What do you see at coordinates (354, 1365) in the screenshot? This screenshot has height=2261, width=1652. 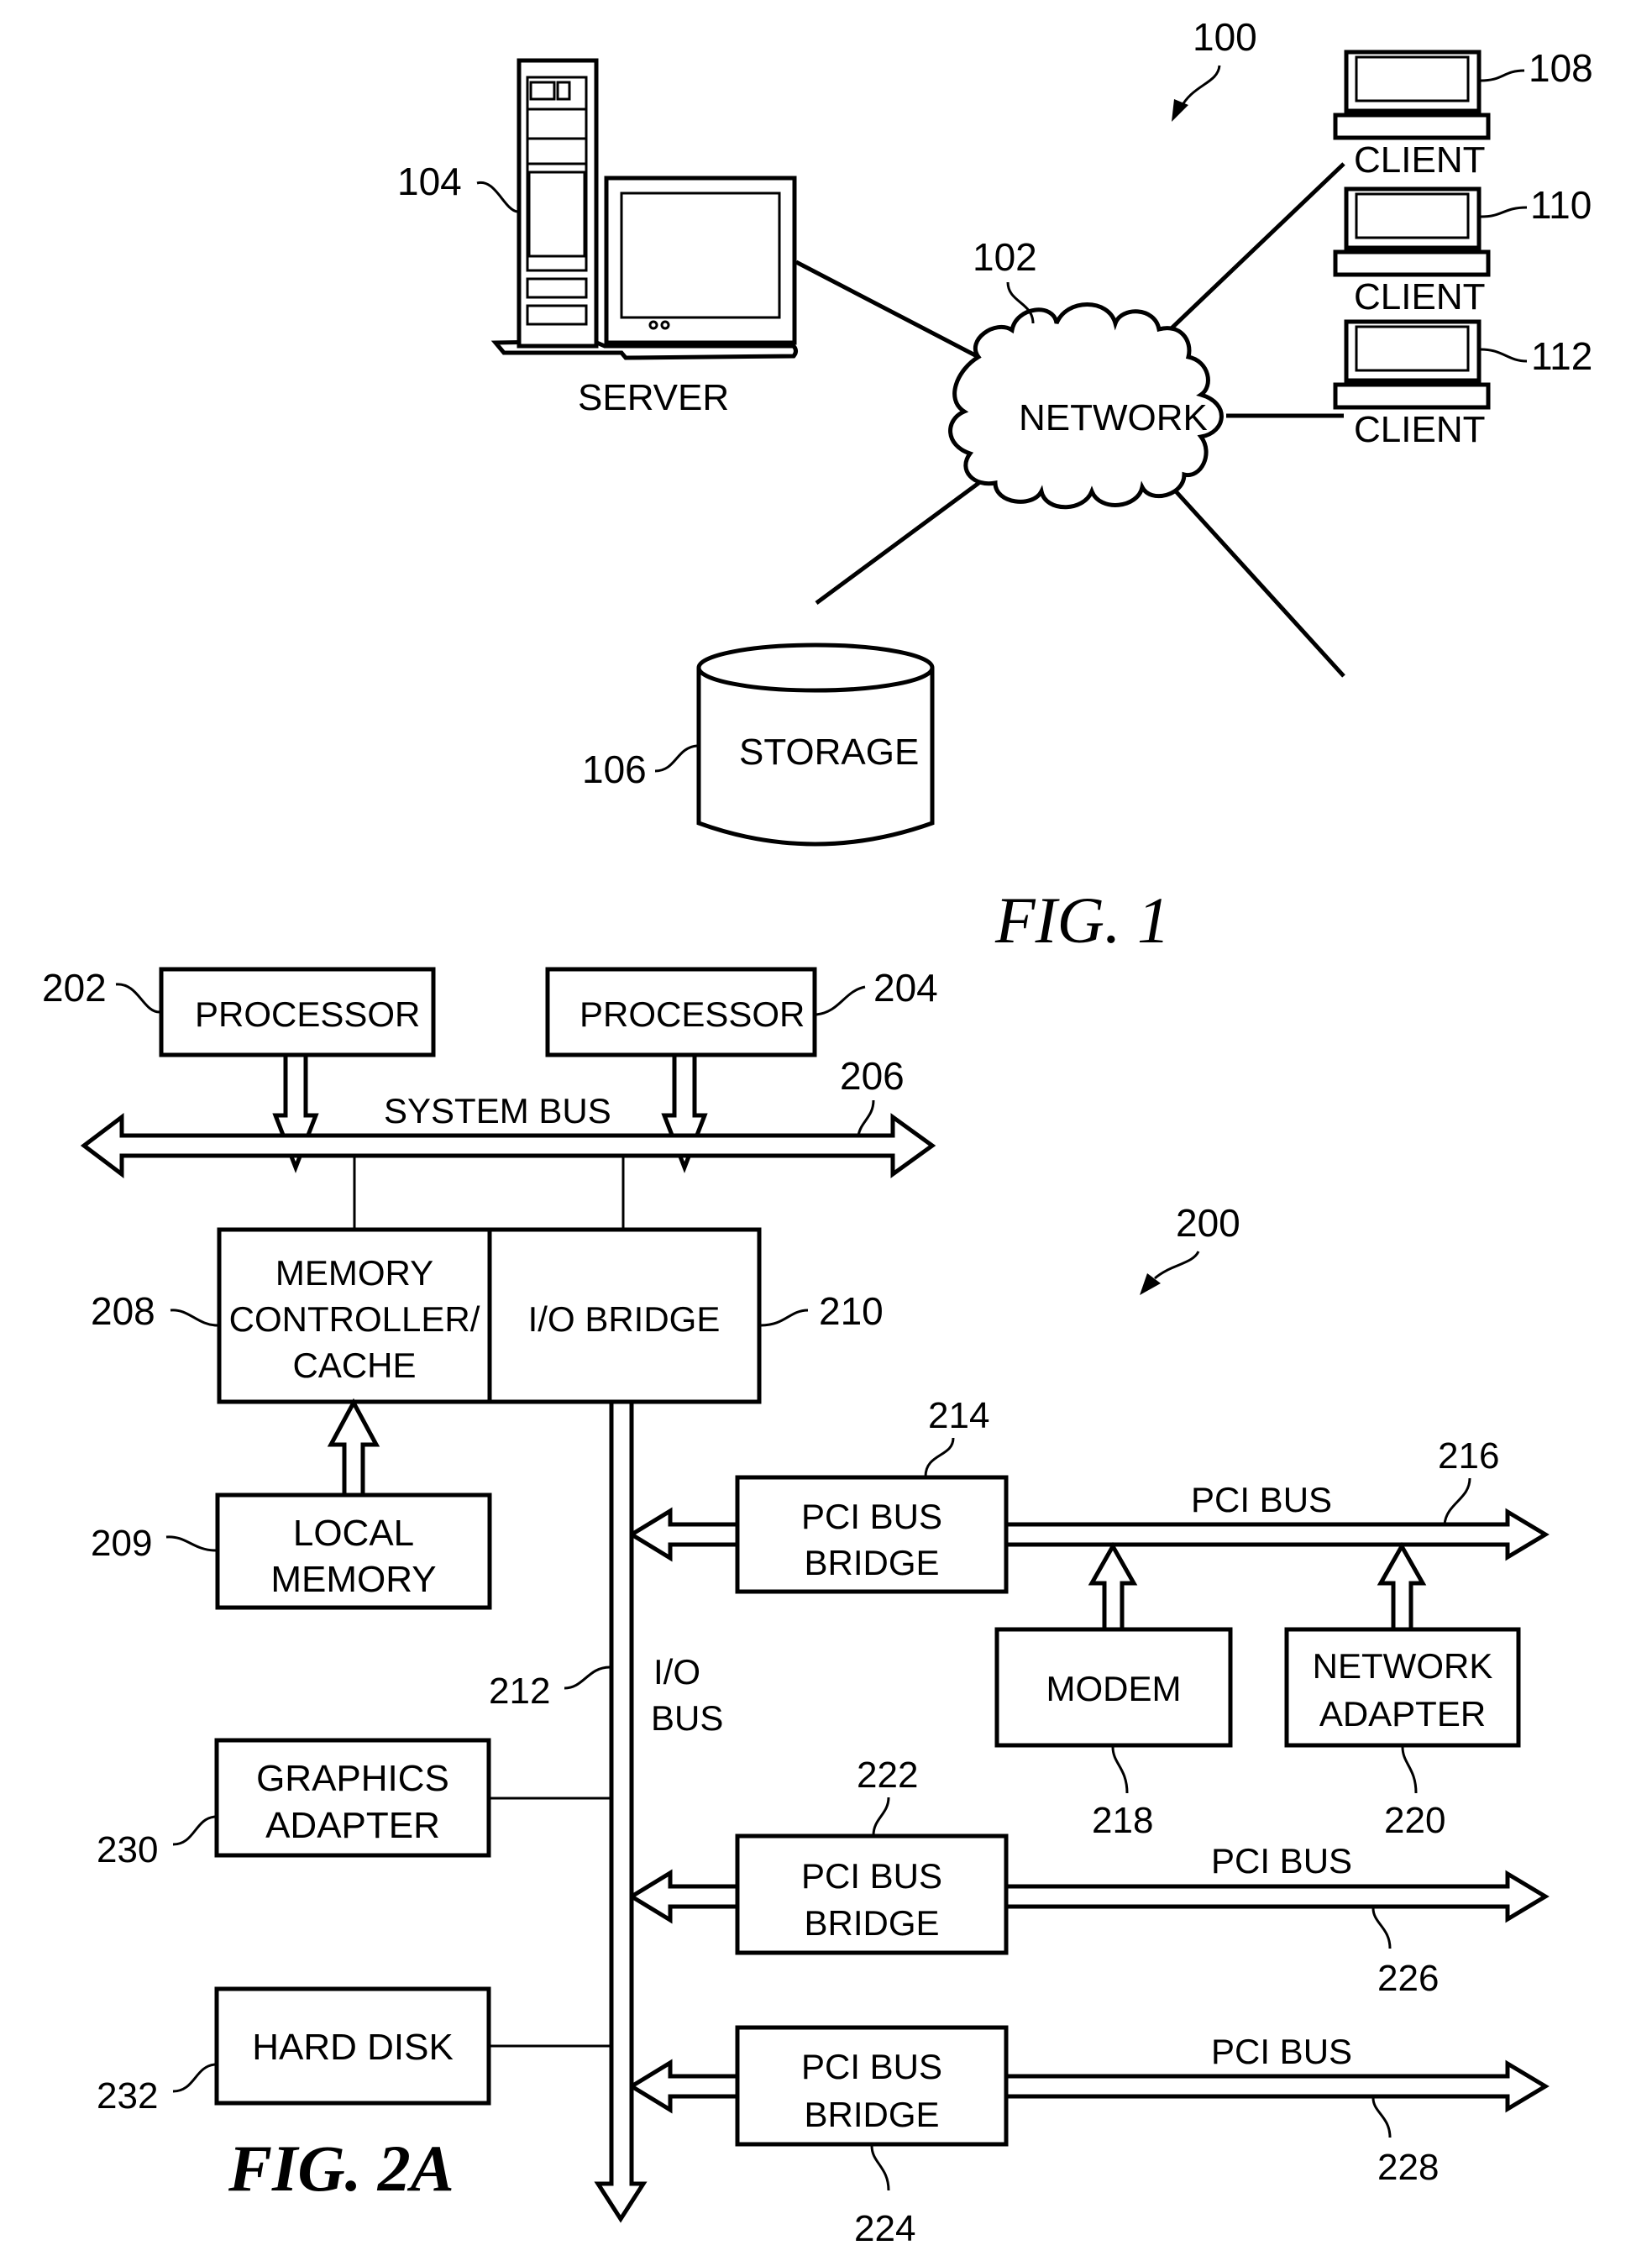 I see `memctrl-line-3: CACHE` at bounding box center [354, 1365].